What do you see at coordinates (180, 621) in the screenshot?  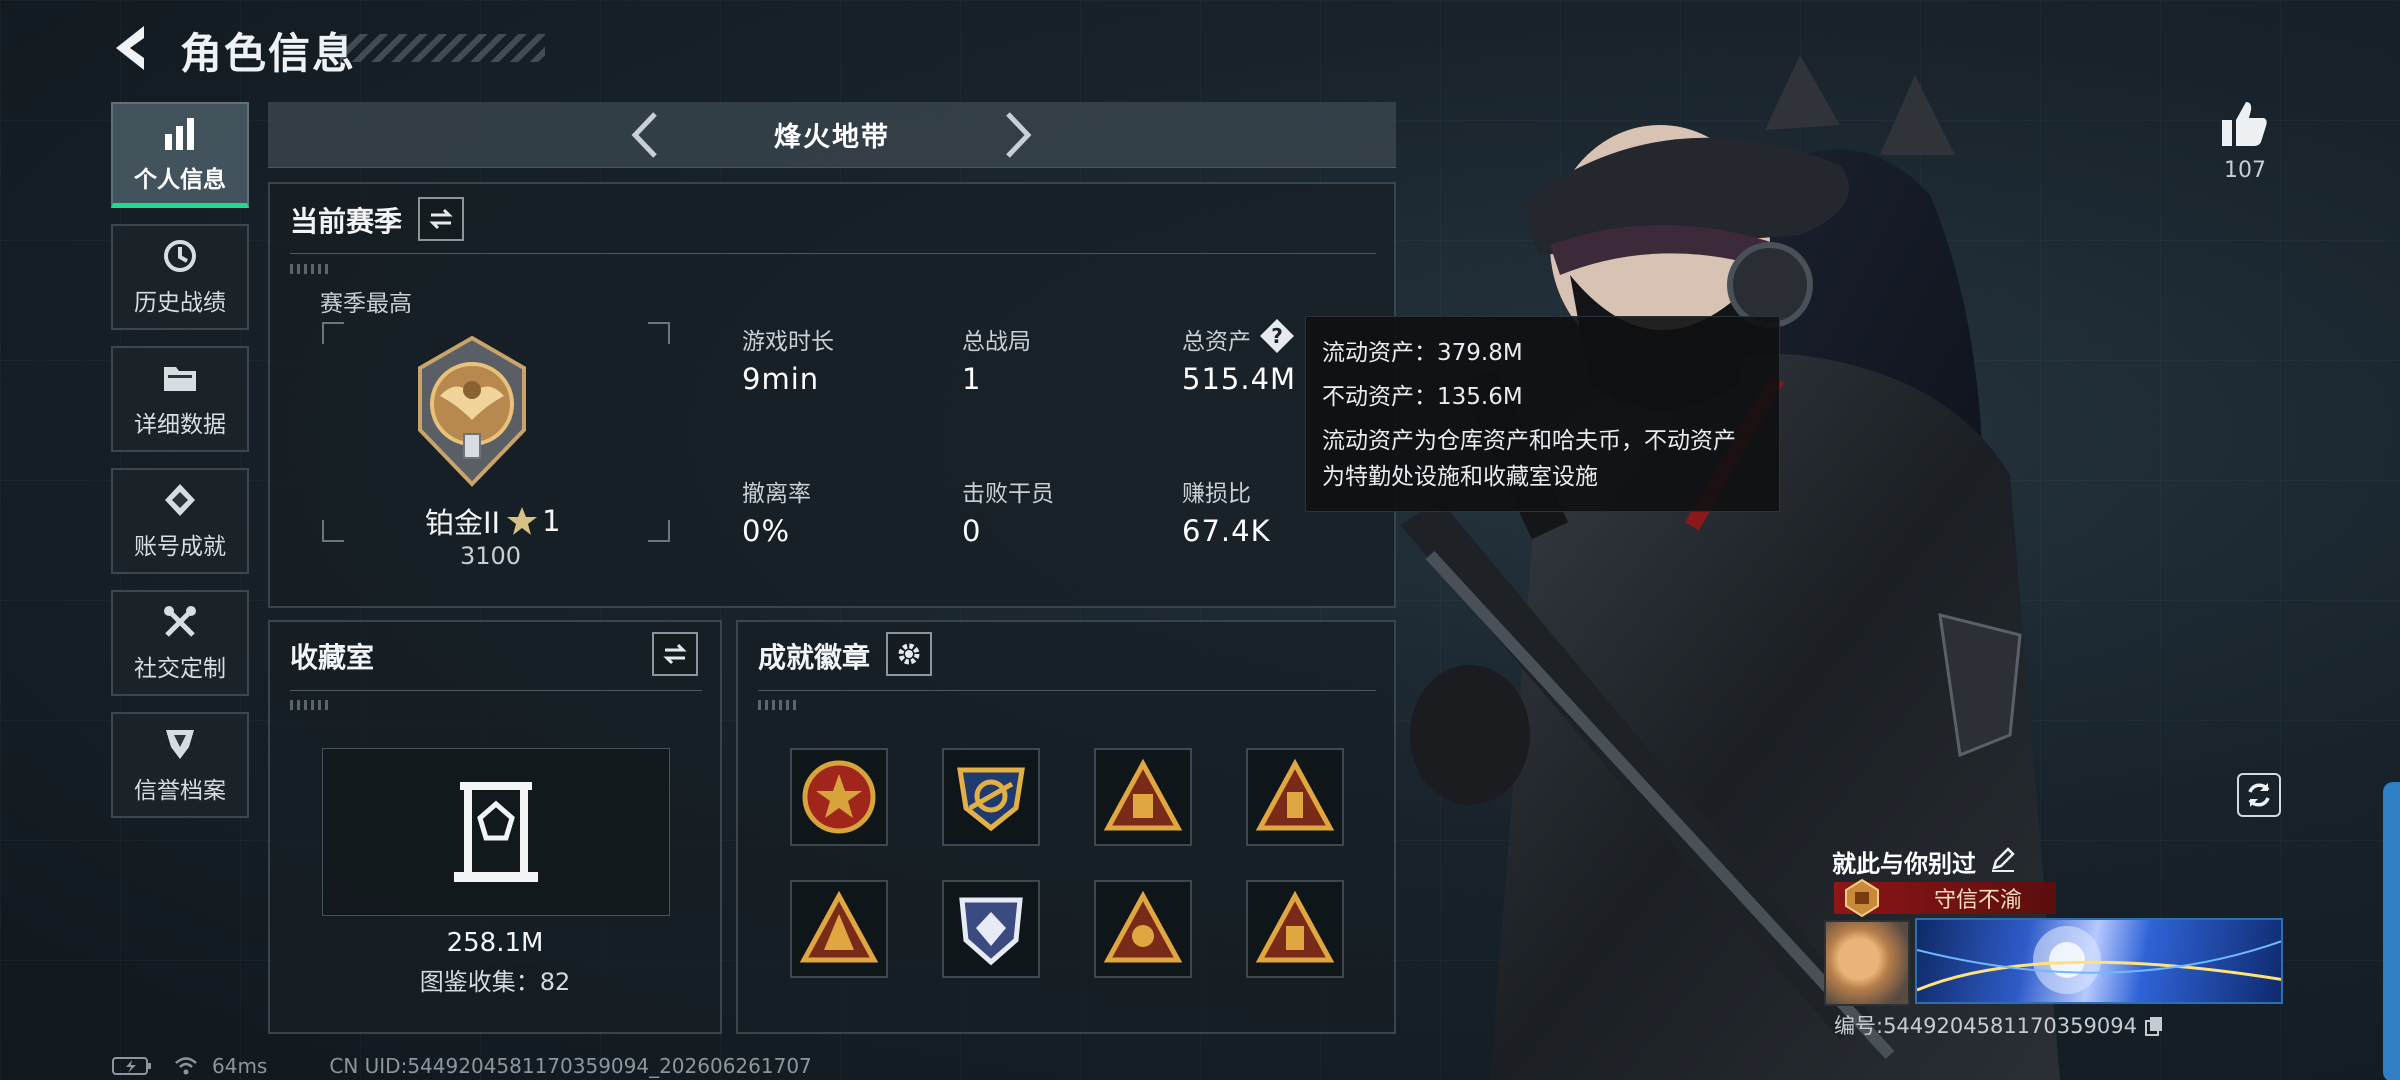 I see `tools-icon` at bounding box center [180, 621].